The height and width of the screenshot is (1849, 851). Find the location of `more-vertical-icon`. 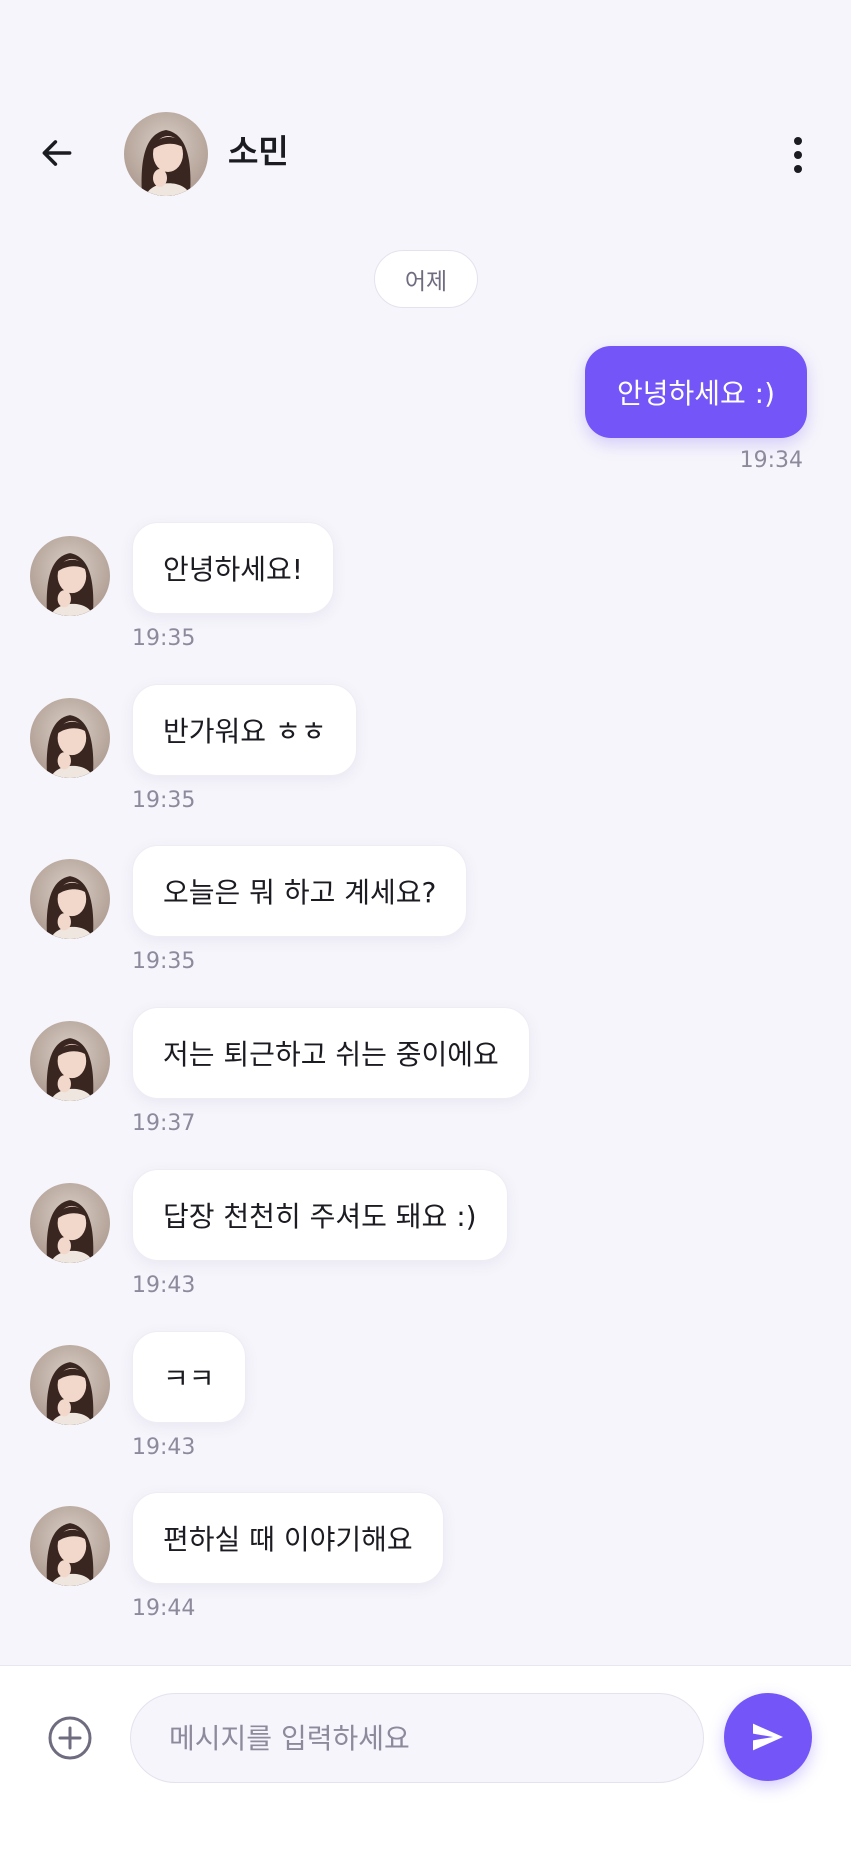

more-vertical-icon is located at coordinates (798, 141).